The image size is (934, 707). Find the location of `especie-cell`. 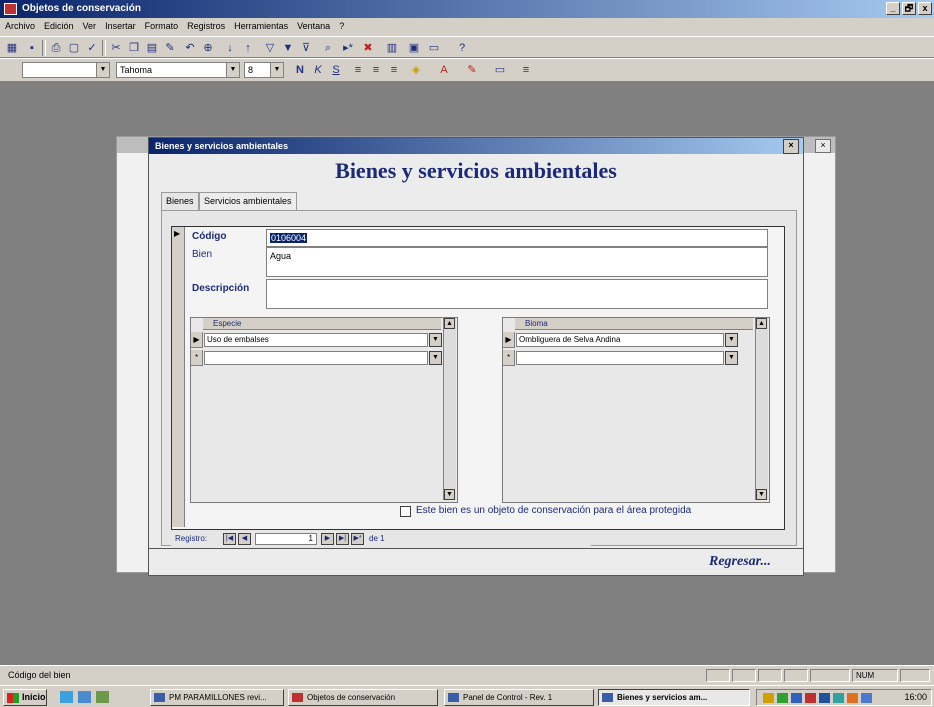

especie-cell is located at coordinates (316, 358).